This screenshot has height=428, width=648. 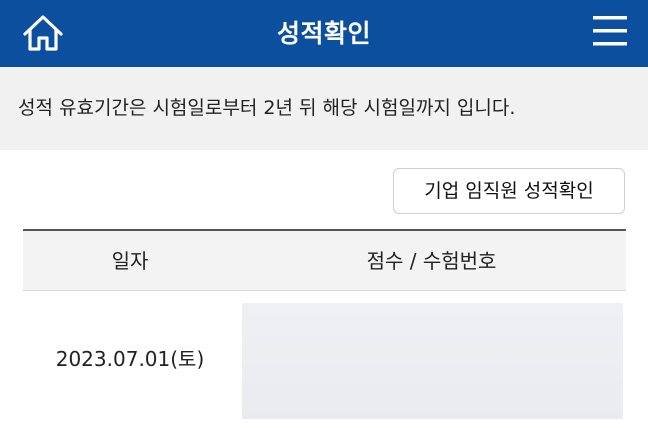 What do you see at coordinates (267, 108) in the screenshot?
I see `validity-notice-text: 성적 유효기간은 시험일로부터 2년 뒤 해당 시험일까지 입니다.` at bounding box center [267, 108].